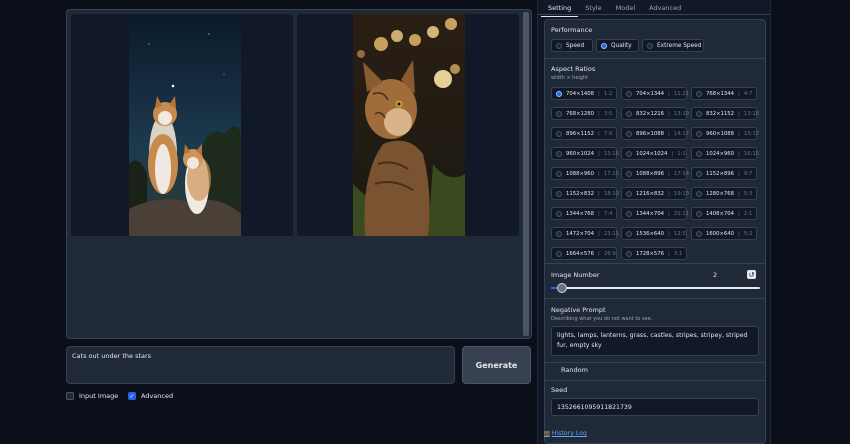  I want to click on performance-quality: Quality, so click(617, 45).